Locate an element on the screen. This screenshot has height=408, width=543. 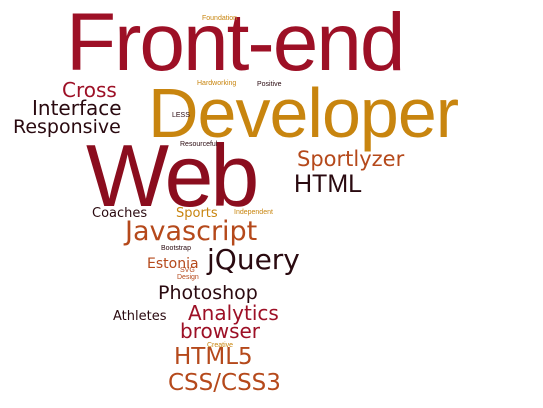
word-less: LESS is located at coordinates (181, 115).